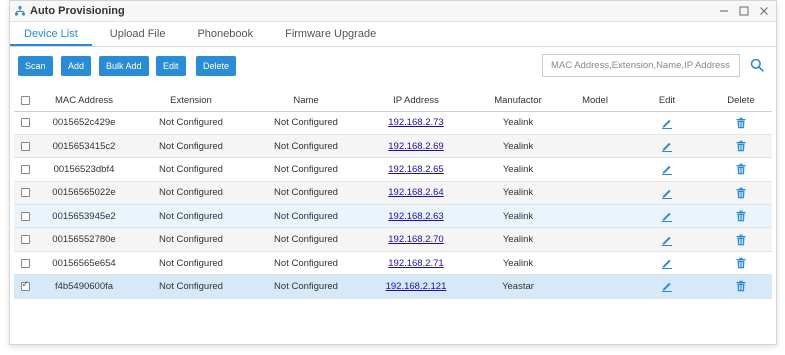  Describe the element at coordinates (415, 239) in the screenshot. I see `ip-address-link: 192.168.2.70` at that location.